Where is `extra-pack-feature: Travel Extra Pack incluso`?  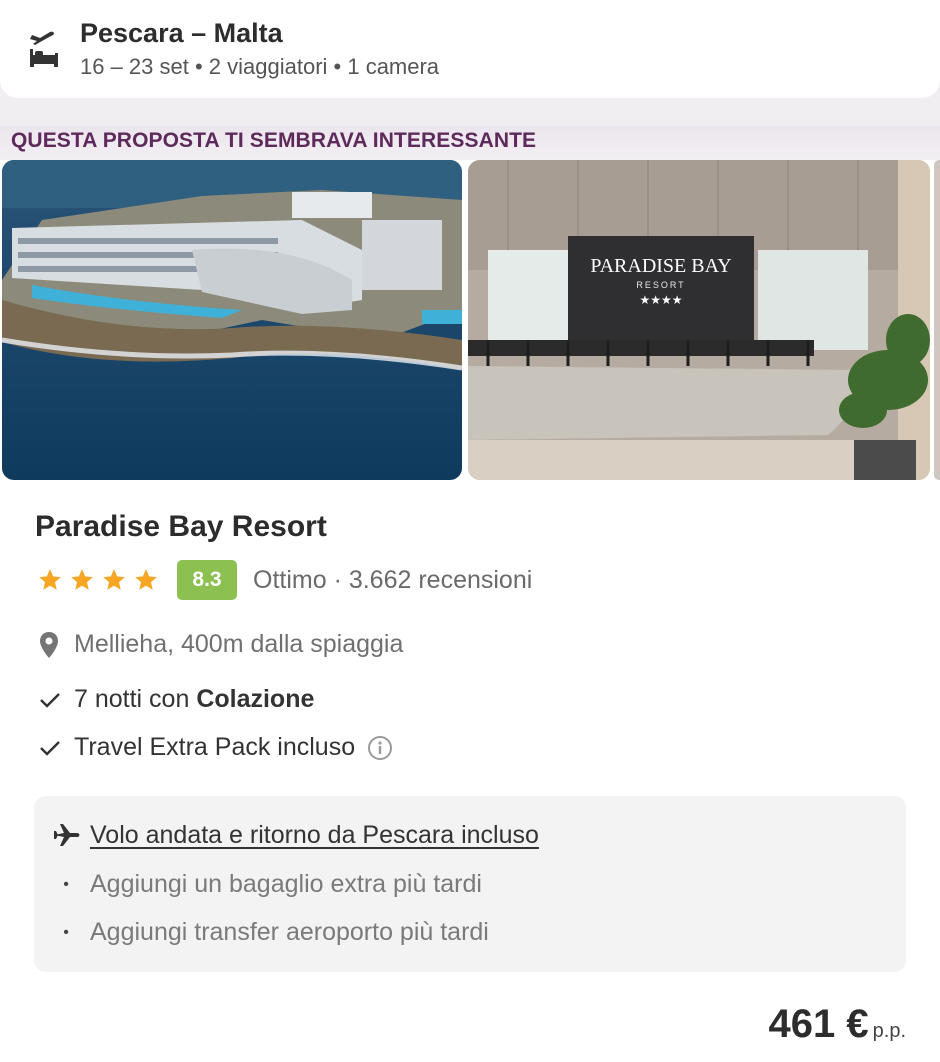
extra-pack-feature: Travel Extra Pack incluso is located at coordinates (215, 747).